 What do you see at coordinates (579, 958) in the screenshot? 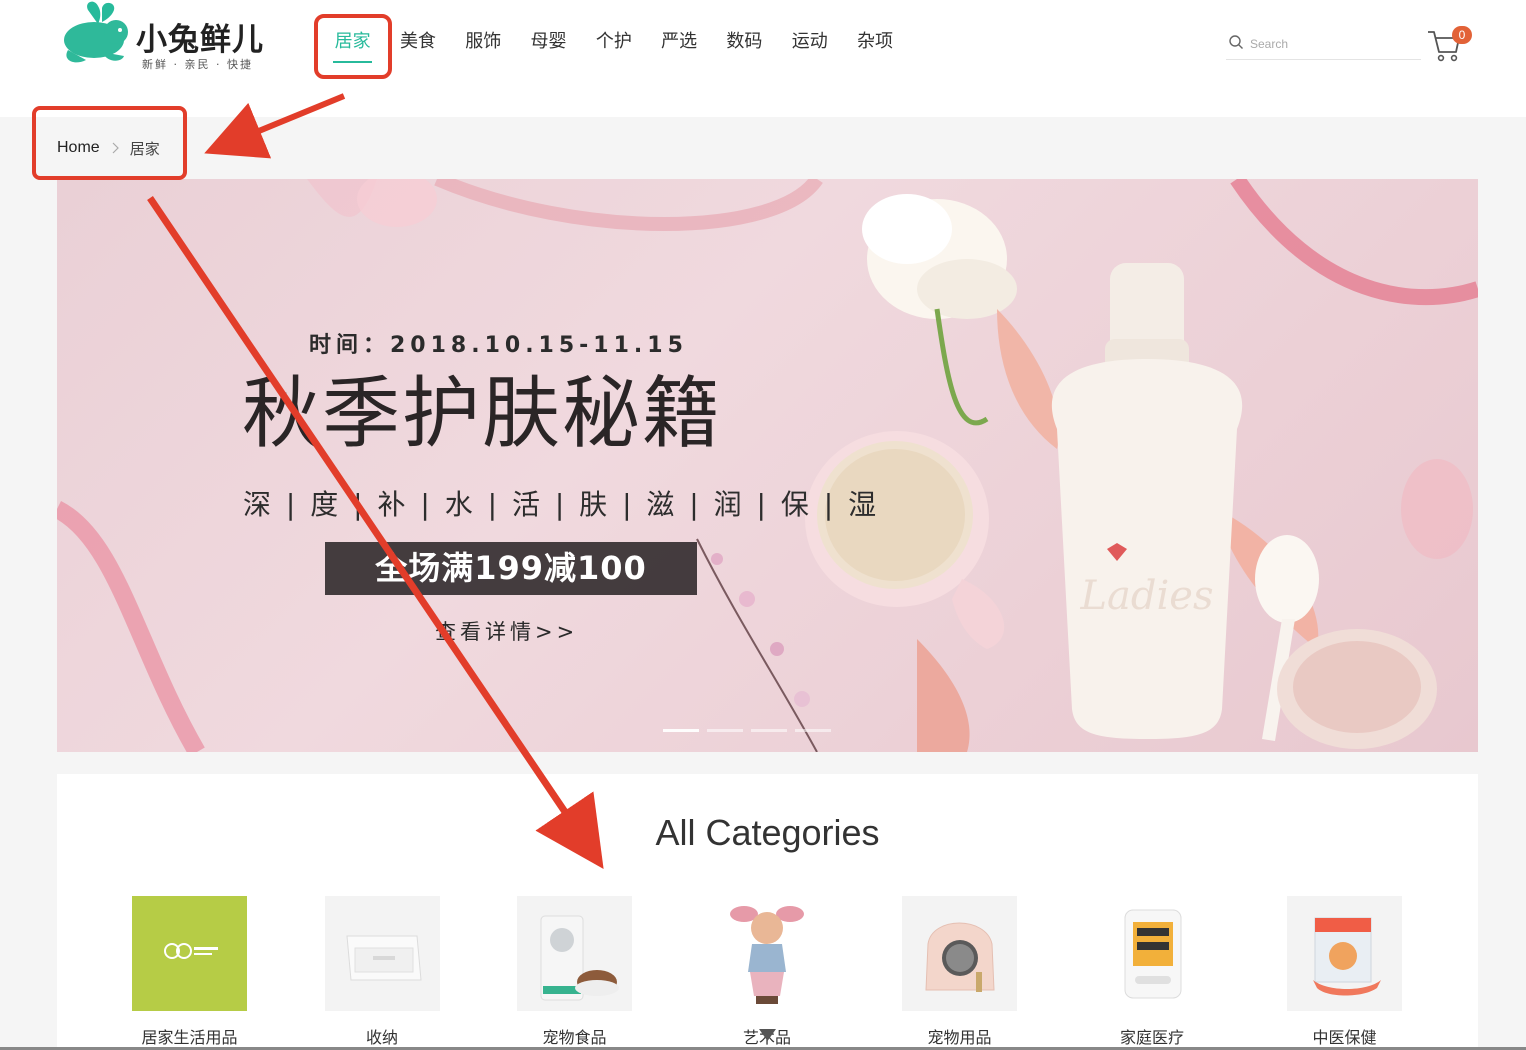
I see `pet-food-bag-icon` at bounding box center [579, 958].